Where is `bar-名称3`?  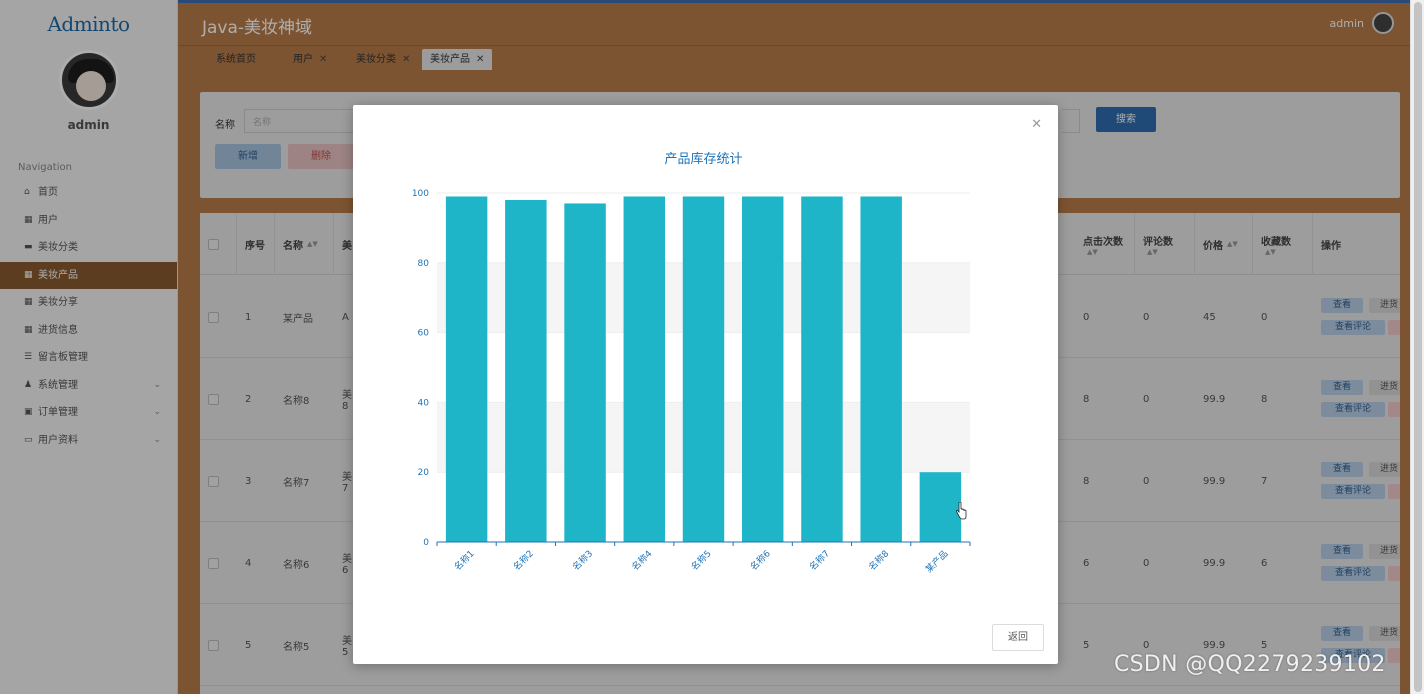 bar-名称3 is located at coordinates (585, 372).